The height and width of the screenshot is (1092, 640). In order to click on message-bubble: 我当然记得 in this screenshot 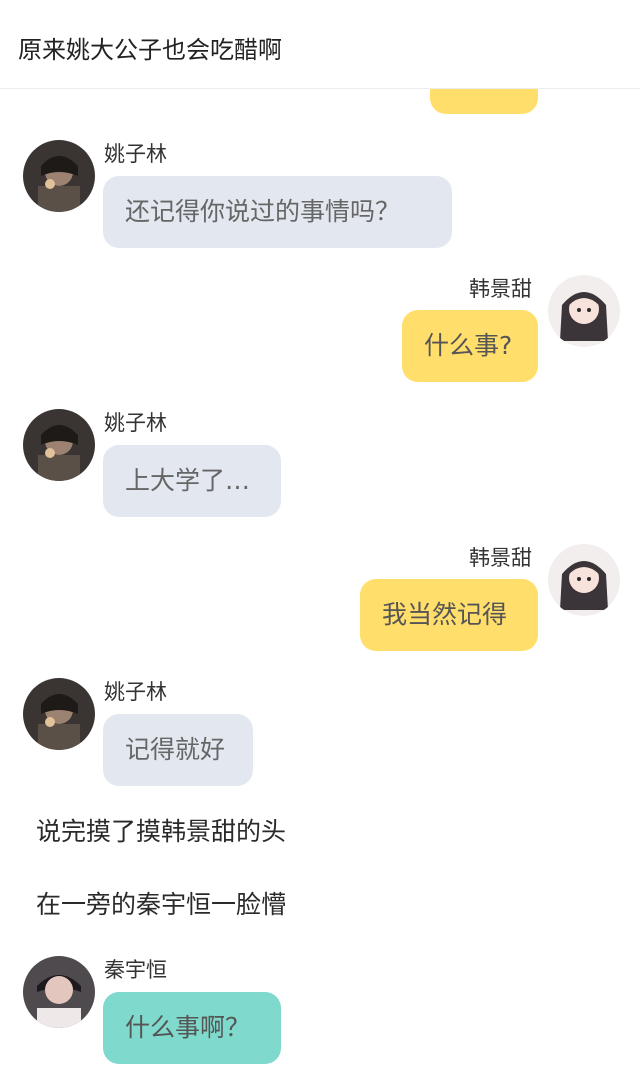, I will do `click(449, 615)`.